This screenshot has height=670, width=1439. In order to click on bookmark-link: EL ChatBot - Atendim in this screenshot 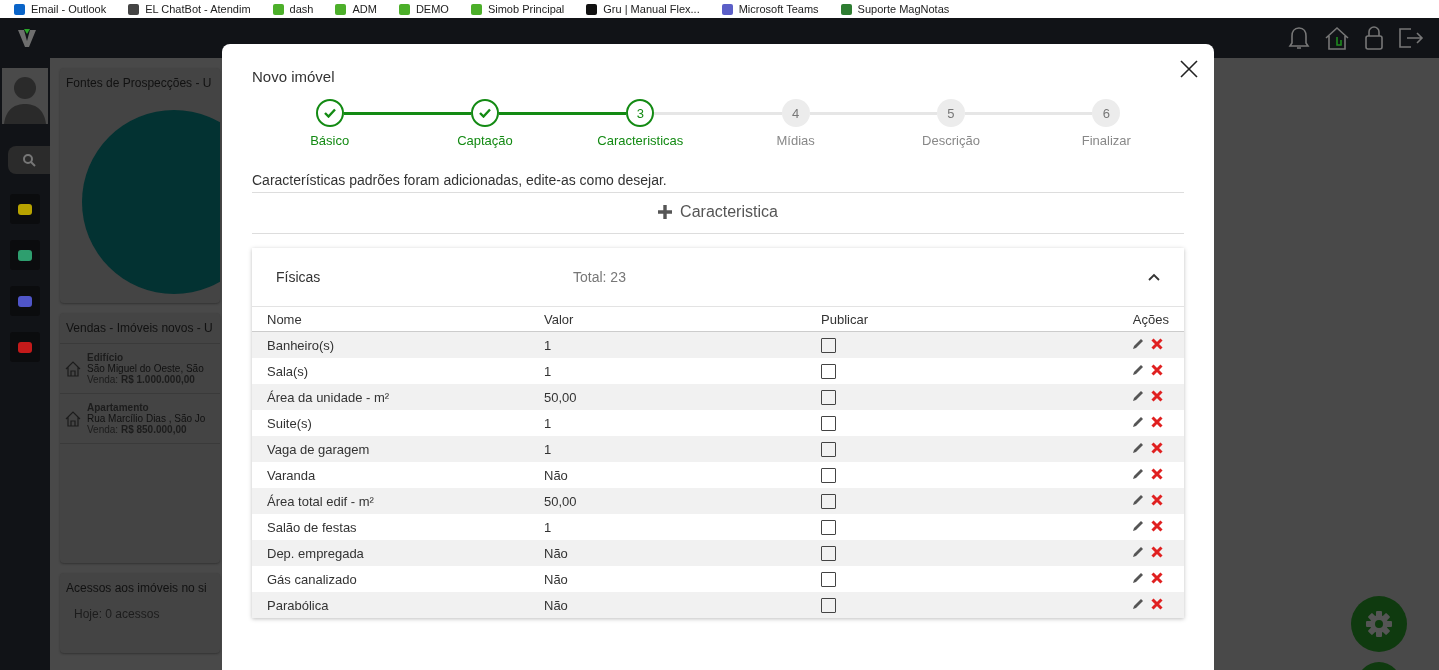, I will do `click(189, 9)`.